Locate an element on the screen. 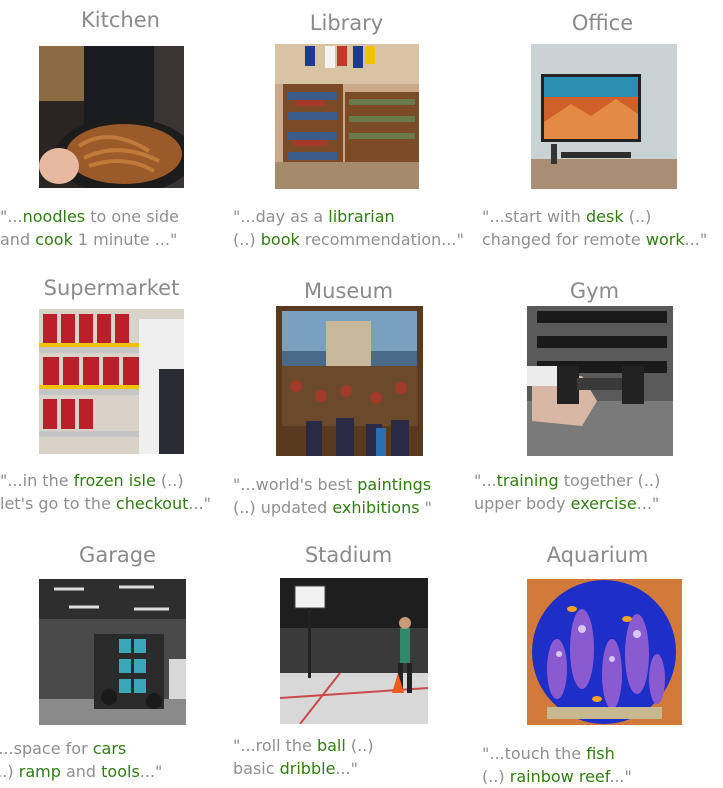  panel-title: Library is located at coordinates (346, 23).